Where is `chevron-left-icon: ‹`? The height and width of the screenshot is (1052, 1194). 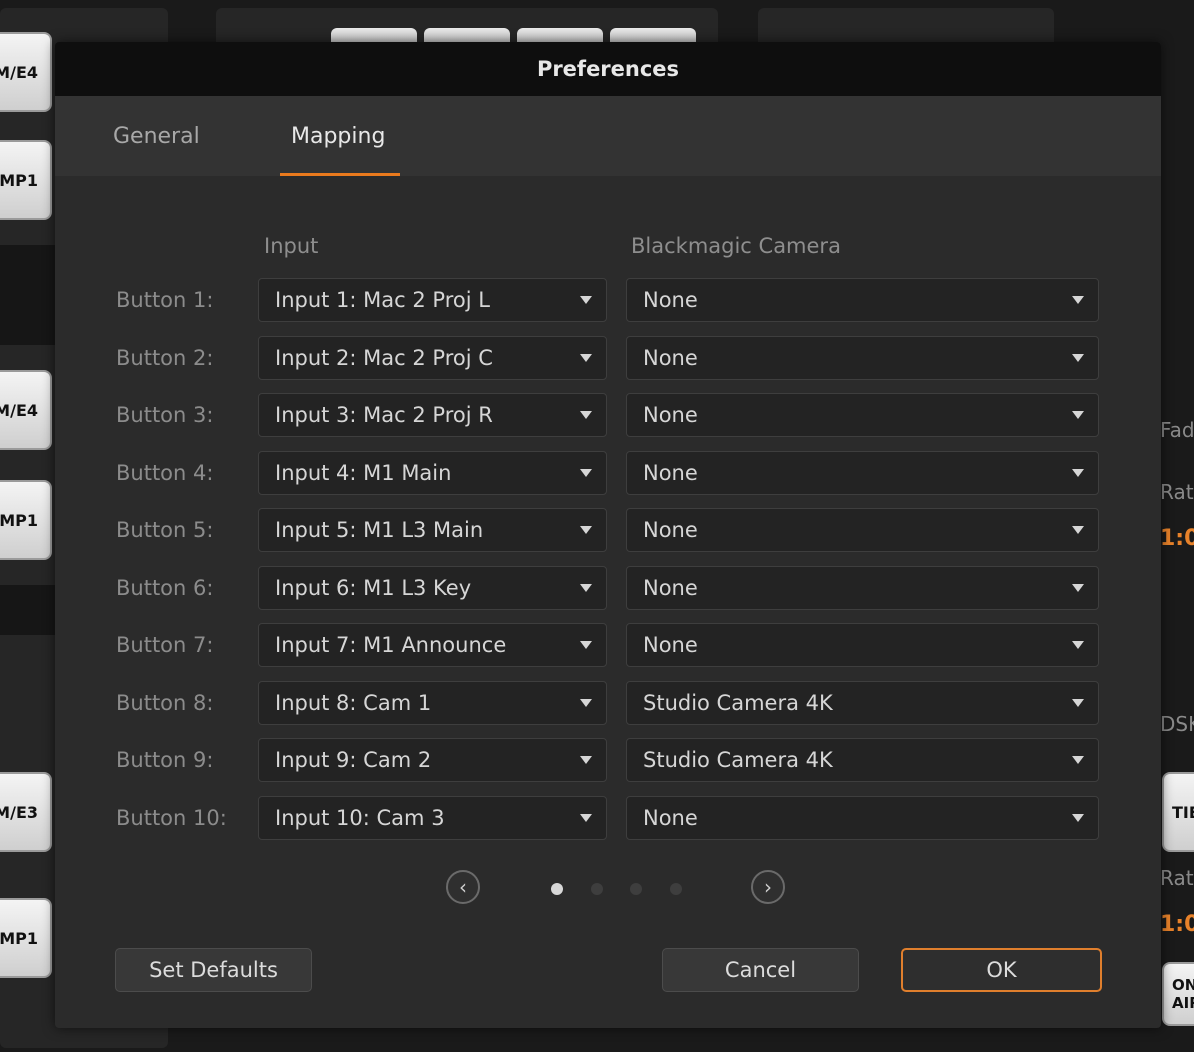 chevron-left-icon: ‹ is located at coordinates (463, 887).